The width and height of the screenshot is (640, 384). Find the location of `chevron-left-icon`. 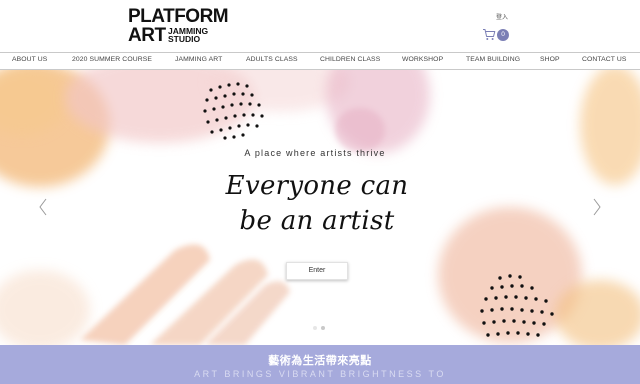

chevron-left-icon is located at coordinates (43, 207).